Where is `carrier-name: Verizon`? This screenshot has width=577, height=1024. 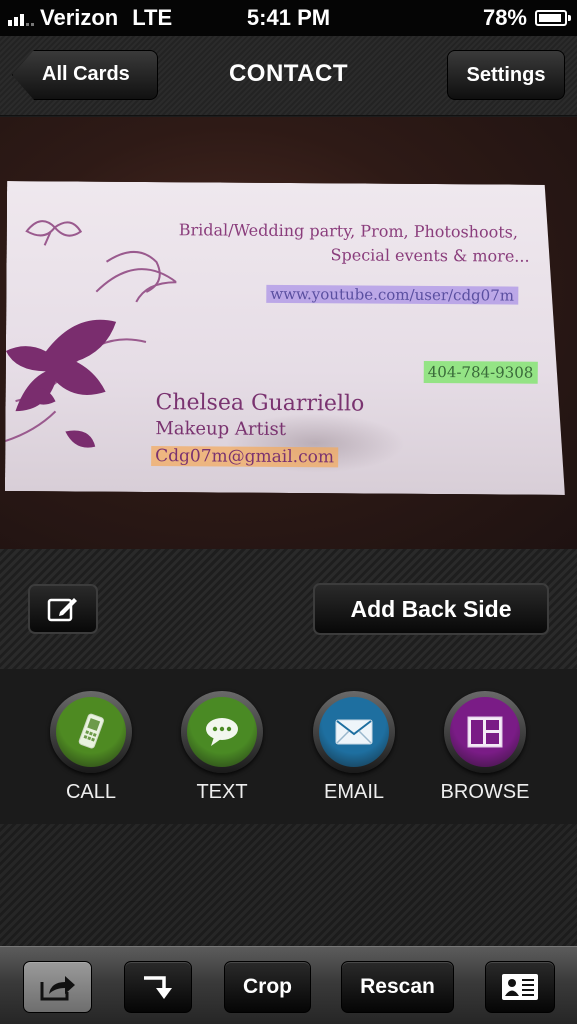 carrier-name: Verizon is located at coordinates (79, 17).